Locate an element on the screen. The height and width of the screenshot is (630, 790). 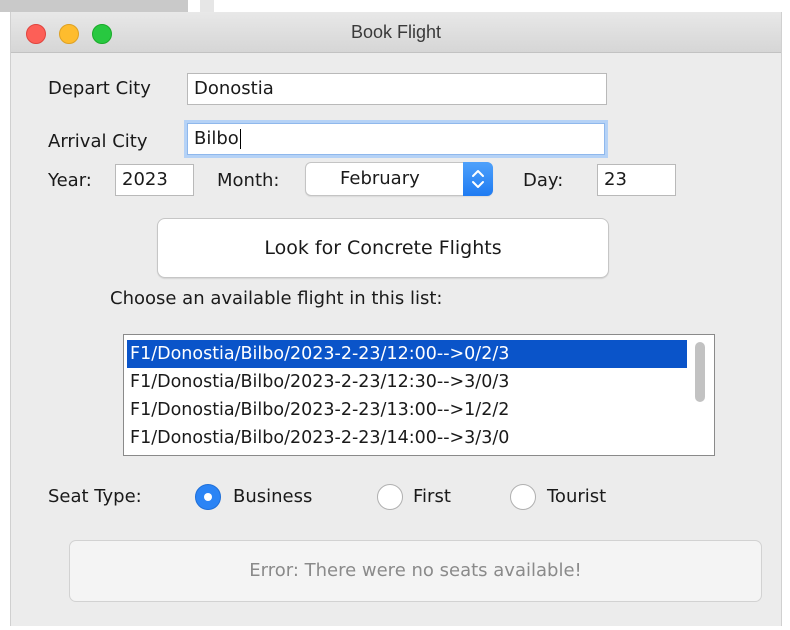
radio-tourist is located at coordinates (523, 497).